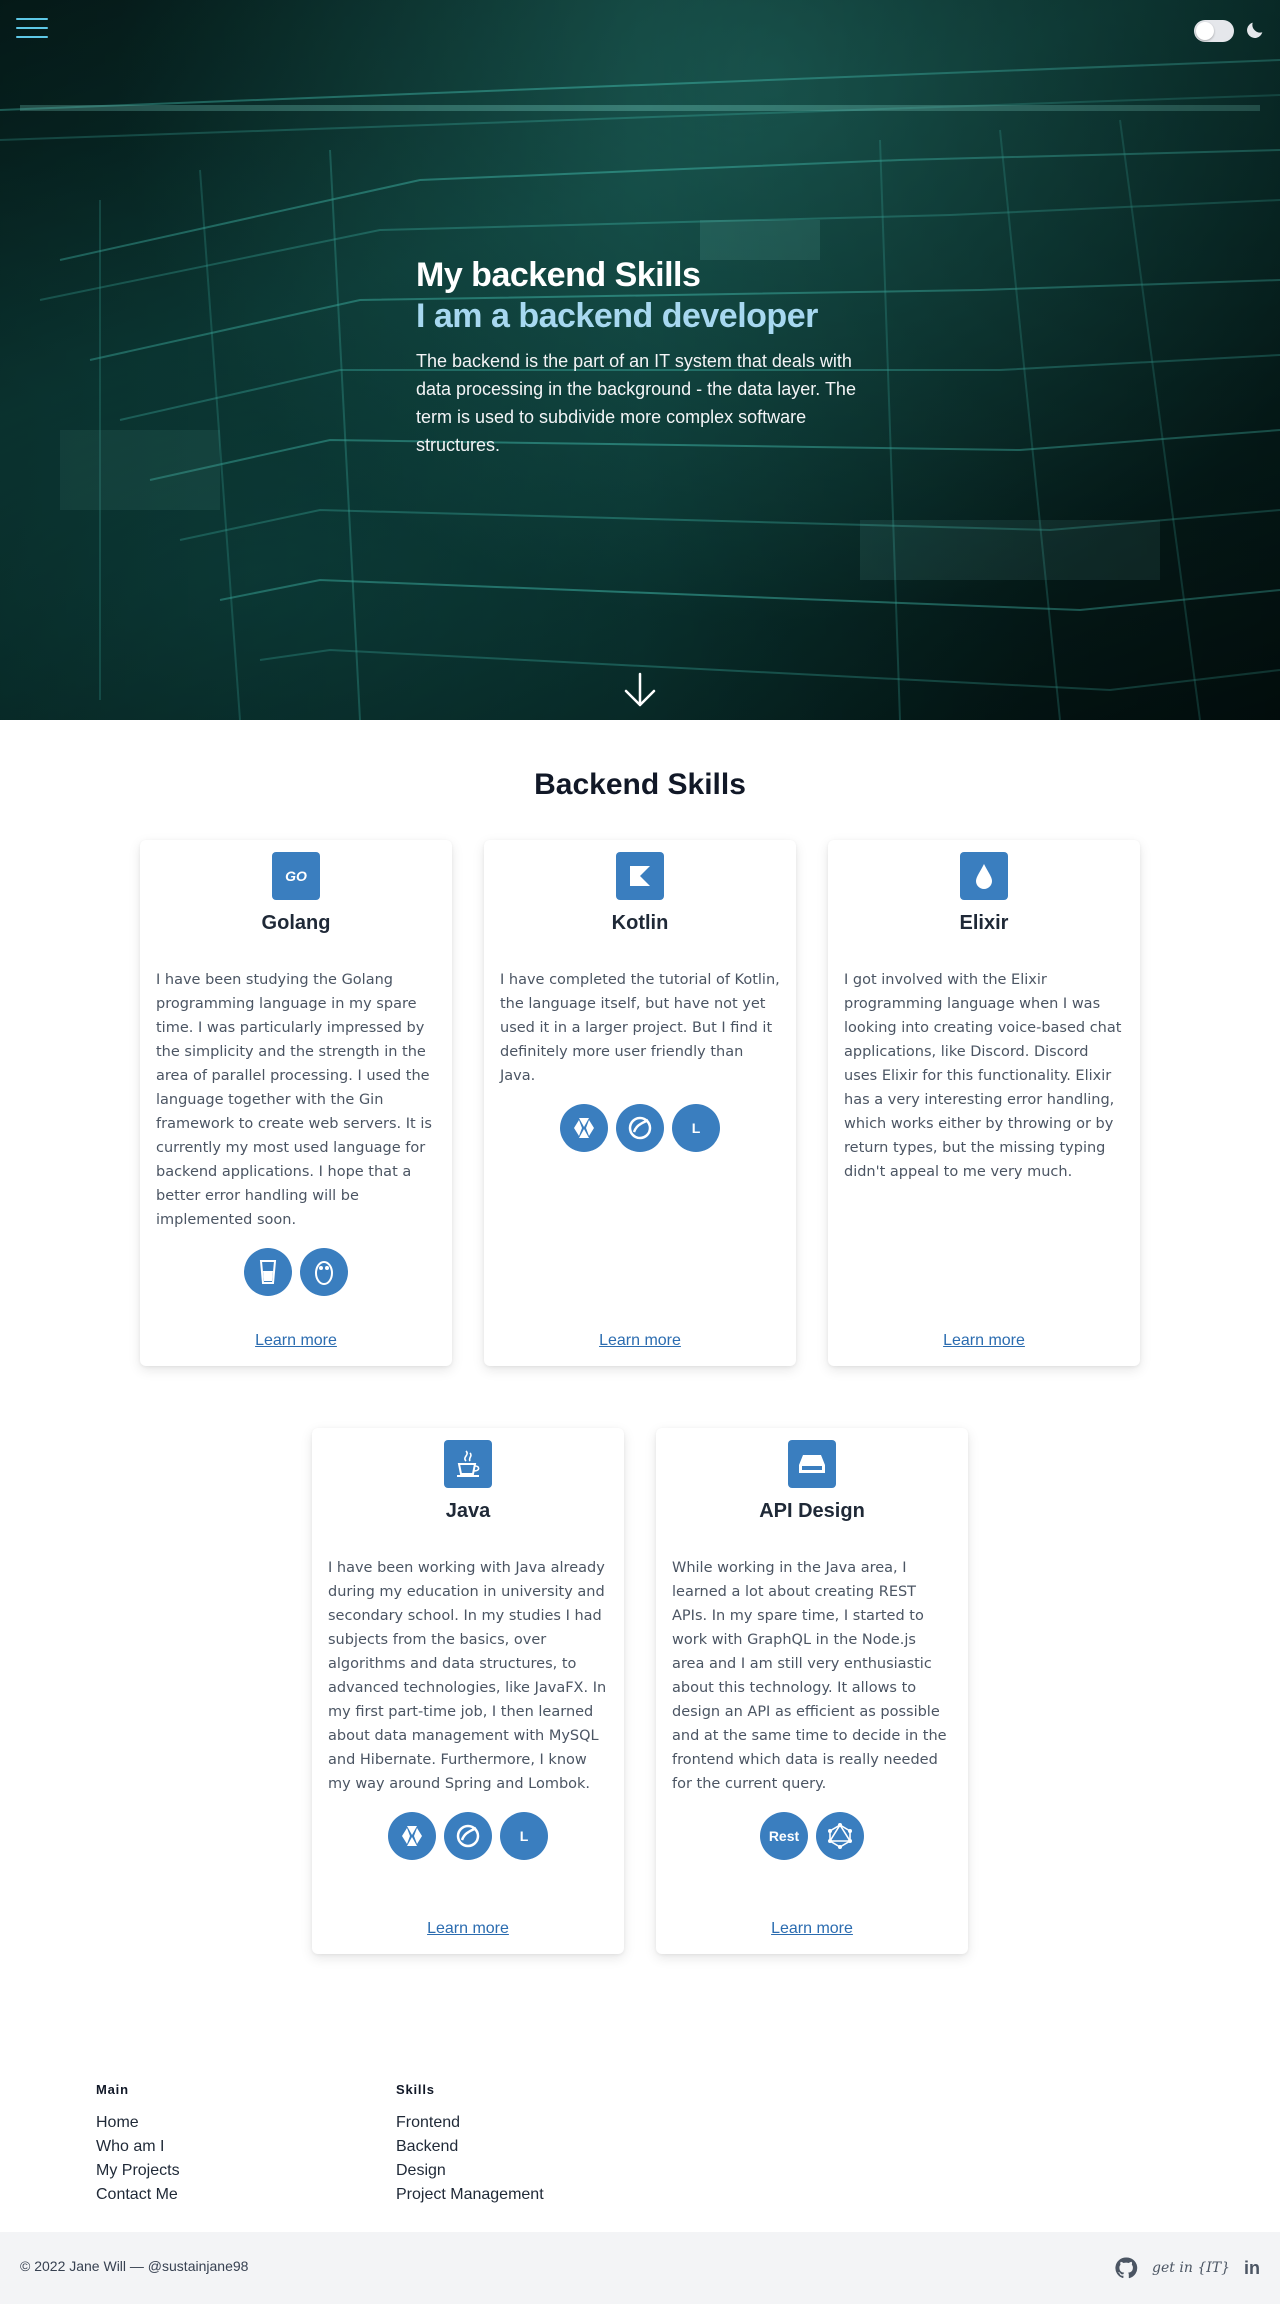  I want to click on server-icon, so click(812, 1464).